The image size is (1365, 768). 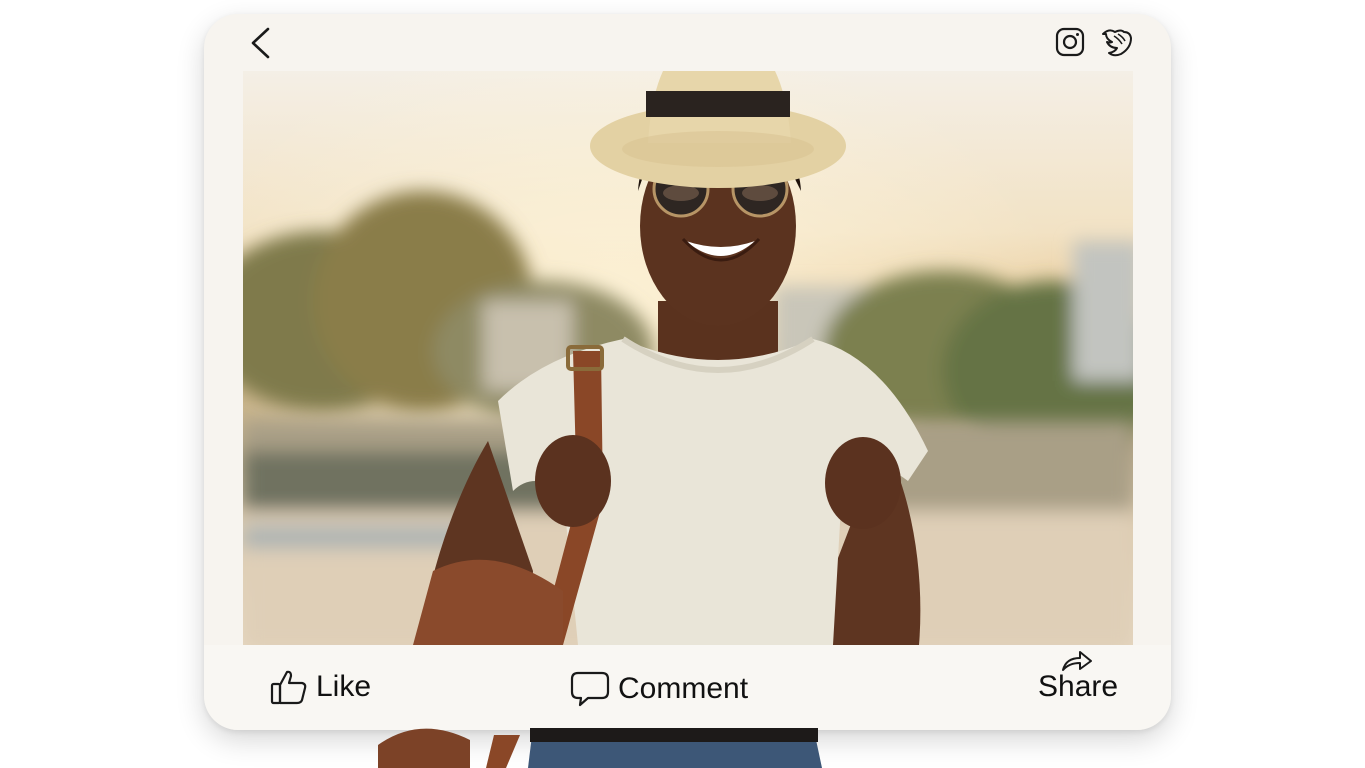 I want to click on like-label: Like, so click(x=344, y=686).